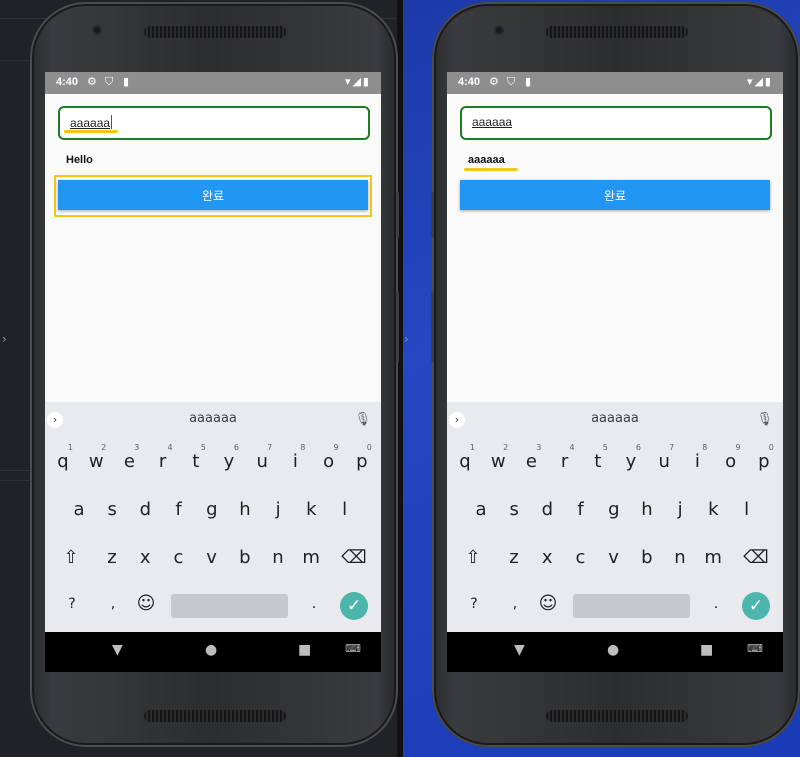 The width and height of the screenshot is (800, 757). I want to click on key-label: ⌫, so click(354, 557).